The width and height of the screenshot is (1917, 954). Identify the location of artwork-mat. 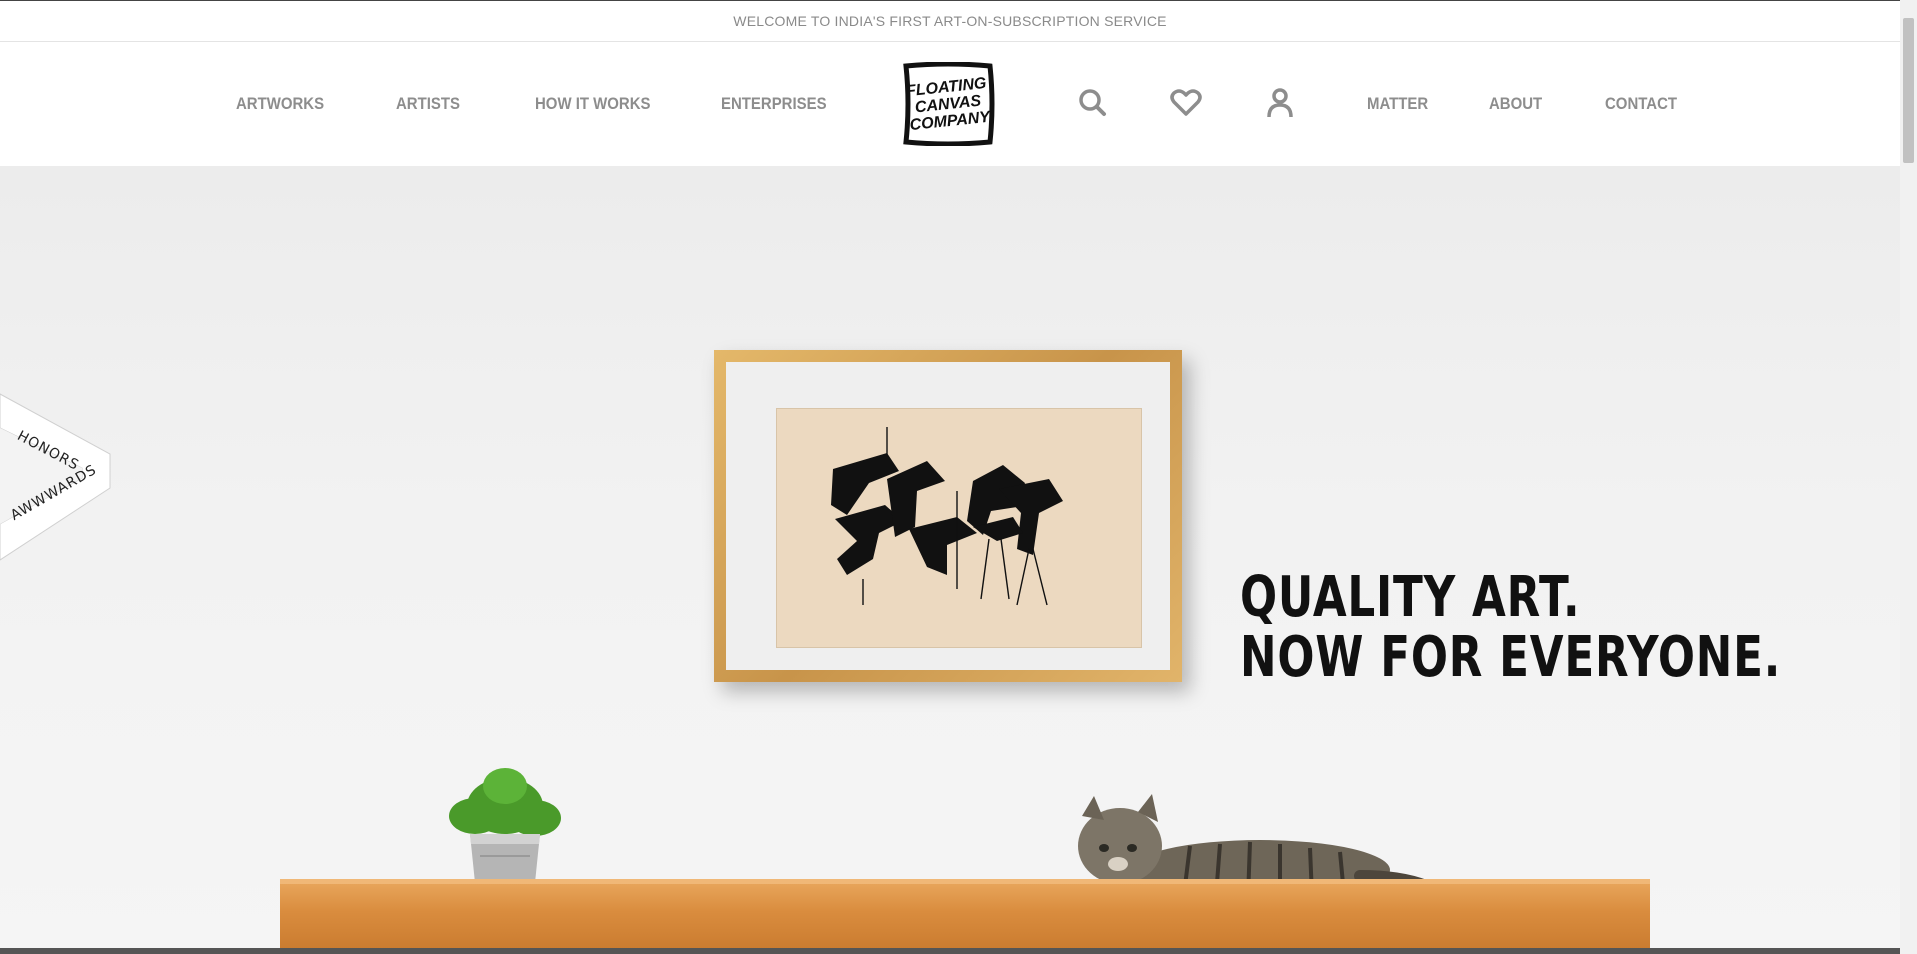
(948, 516).